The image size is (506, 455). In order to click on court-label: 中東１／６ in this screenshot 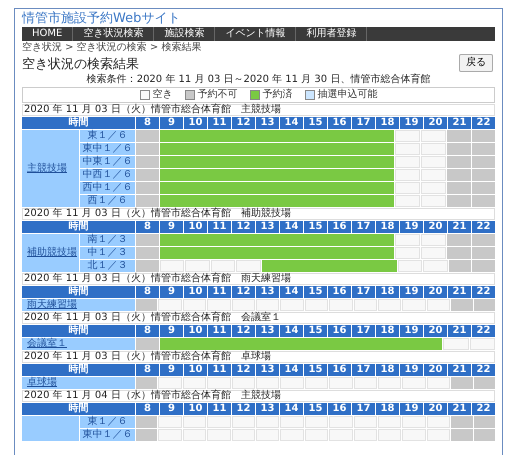, I will do `click(107, 162)`.